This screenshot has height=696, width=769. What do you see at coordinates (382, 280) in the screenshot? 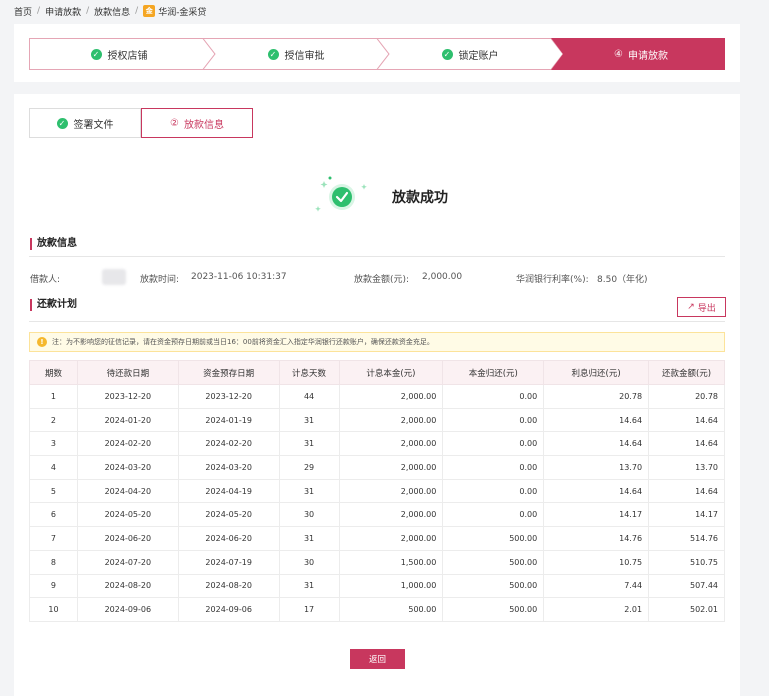
I see `loan-amount-label: 放款金额(元):` at bounding box center [382, 280].